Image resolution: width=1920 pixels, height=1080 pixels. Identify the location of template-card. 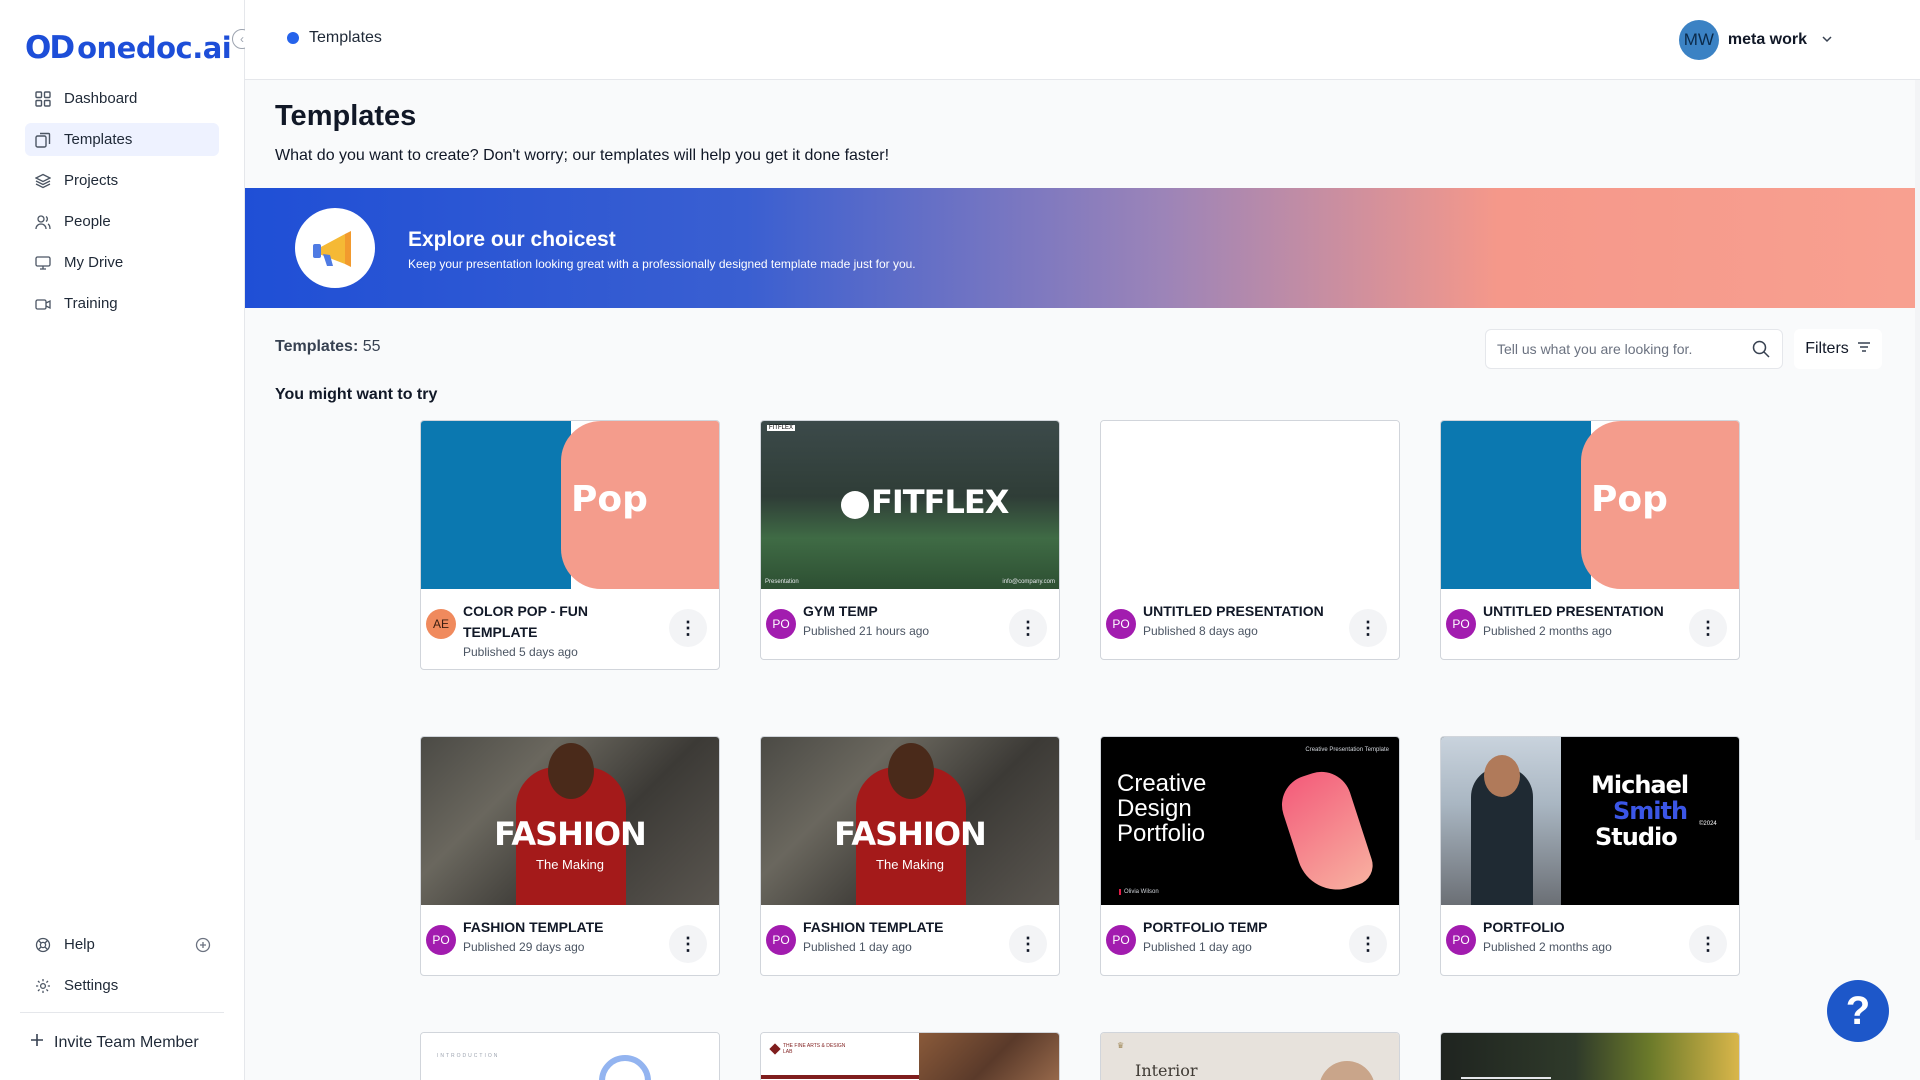
(1590, 1056).